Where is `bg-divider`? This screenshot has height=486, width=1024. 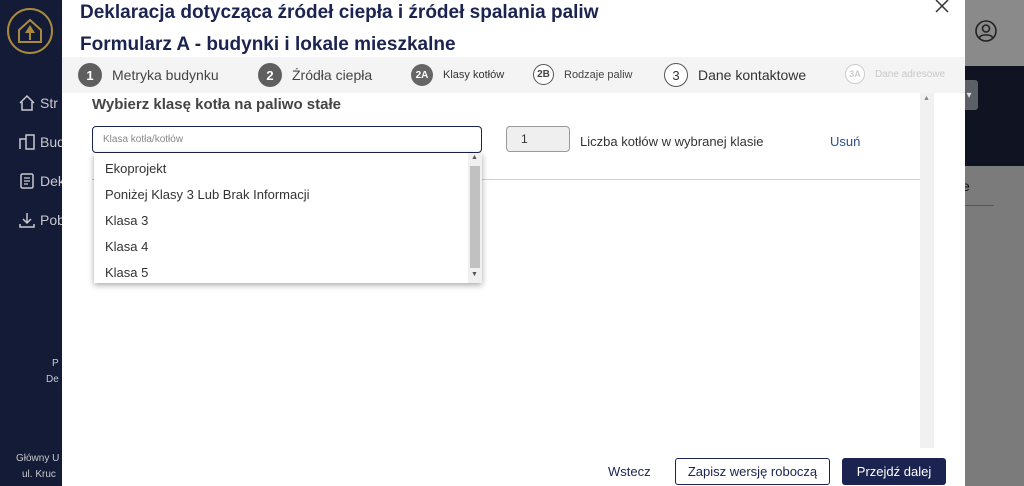 bg-divider is located at coordinates (978, 205).